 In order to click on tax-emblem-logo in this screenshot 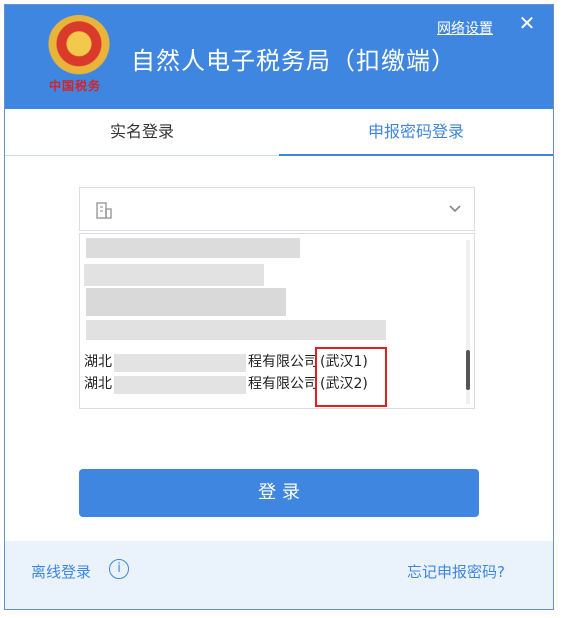, I will do `click(79, 47)`.